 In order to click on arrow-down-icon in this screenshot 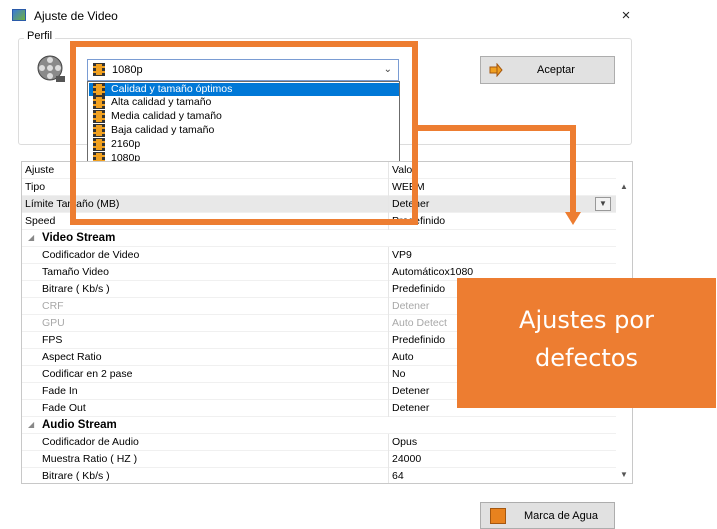, I will do `click(573, 218)`.